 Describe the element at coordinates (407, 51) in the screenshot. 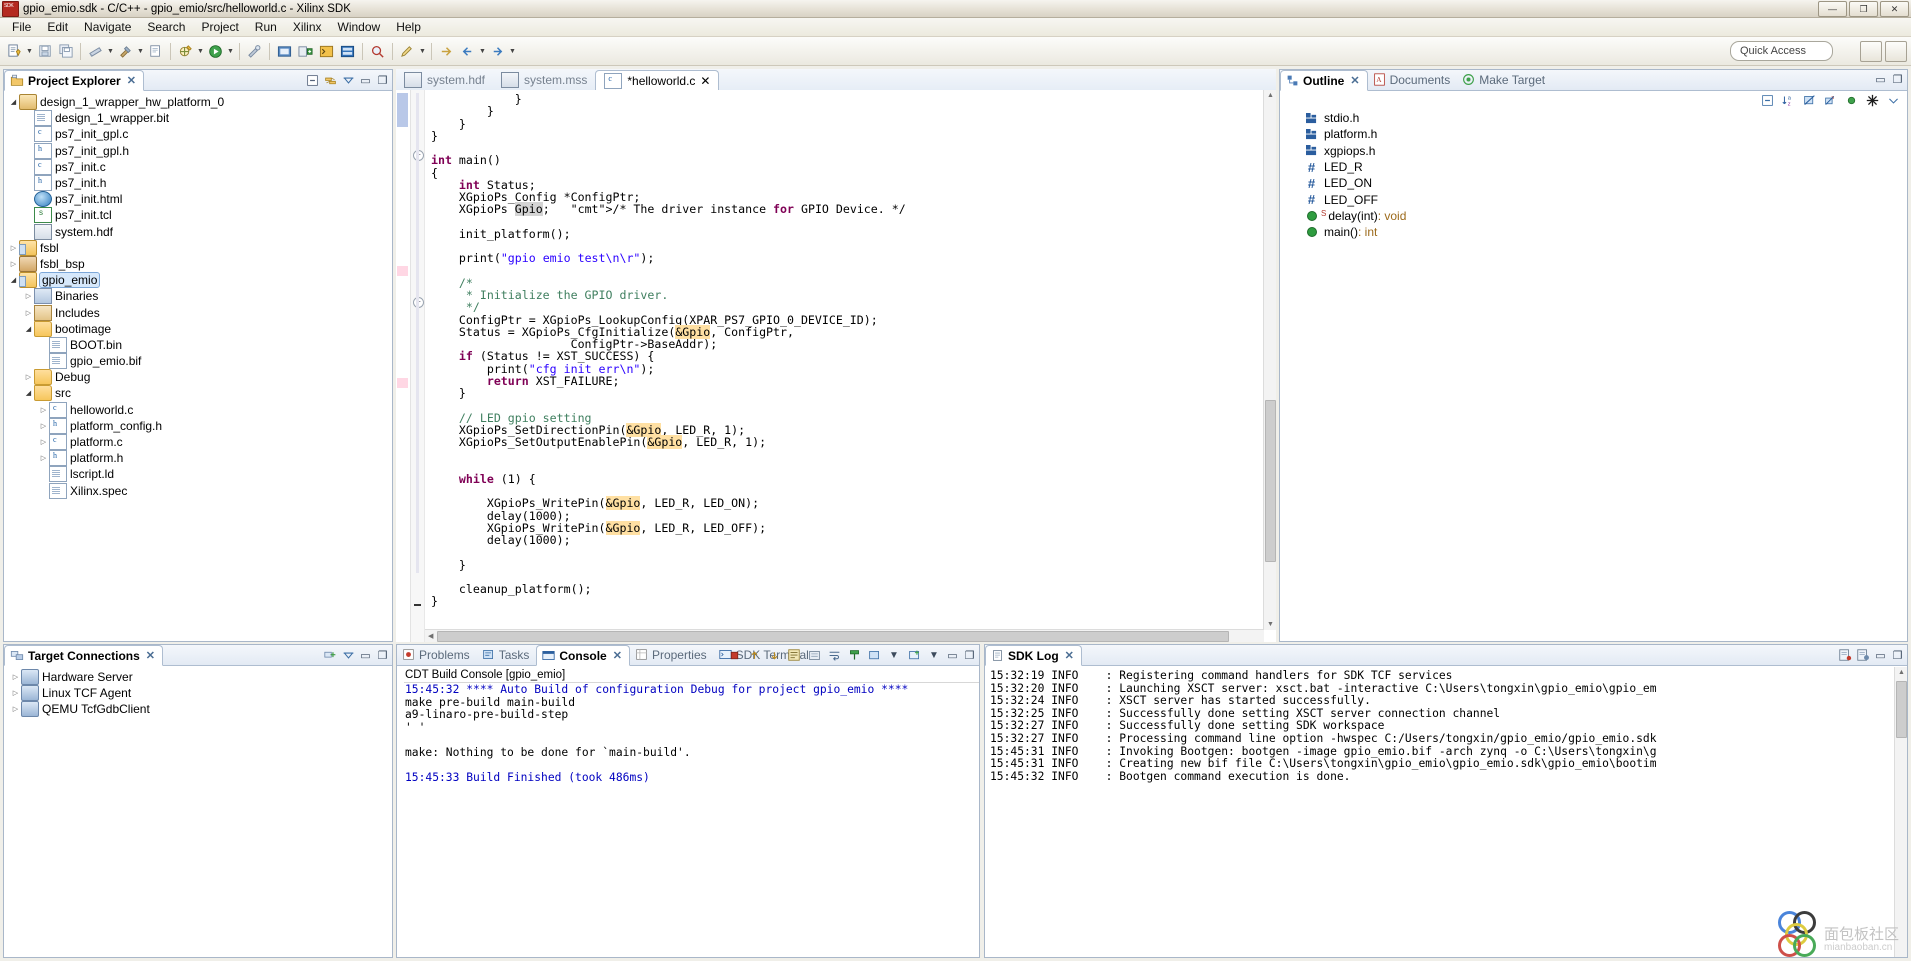

I see `pencil-icon` at that location.